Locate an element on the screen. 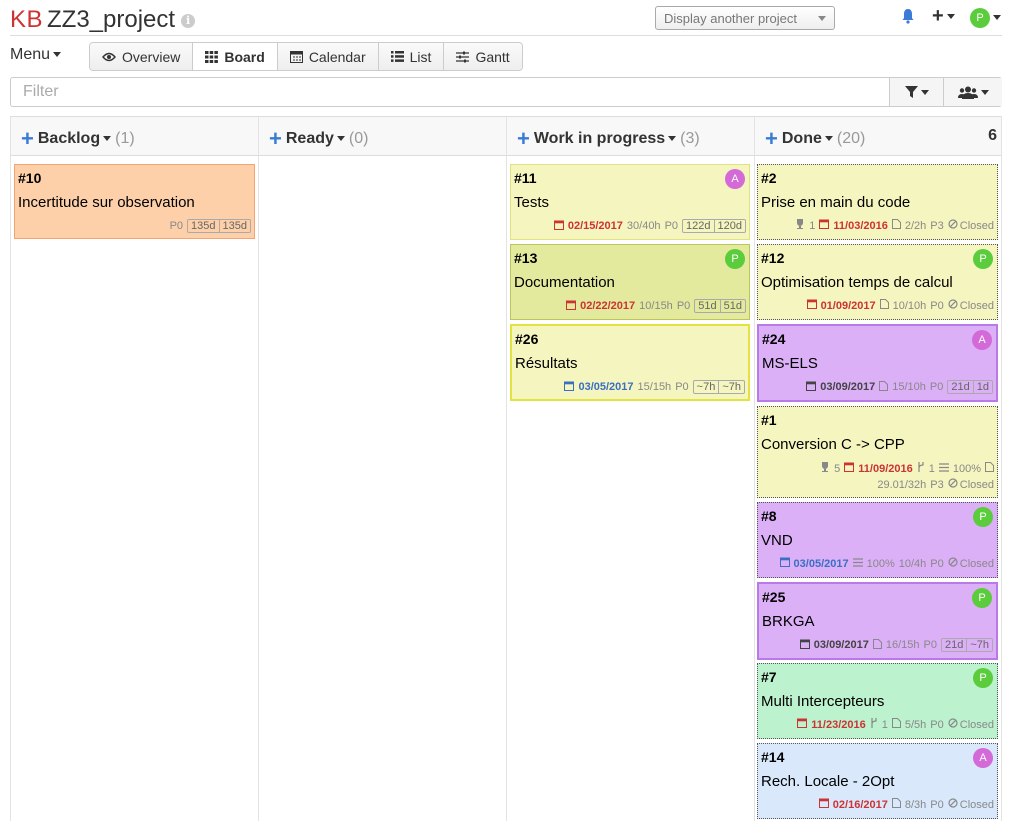  task-title: Optimisation temps de calcul is located at coordinates (879, 282).